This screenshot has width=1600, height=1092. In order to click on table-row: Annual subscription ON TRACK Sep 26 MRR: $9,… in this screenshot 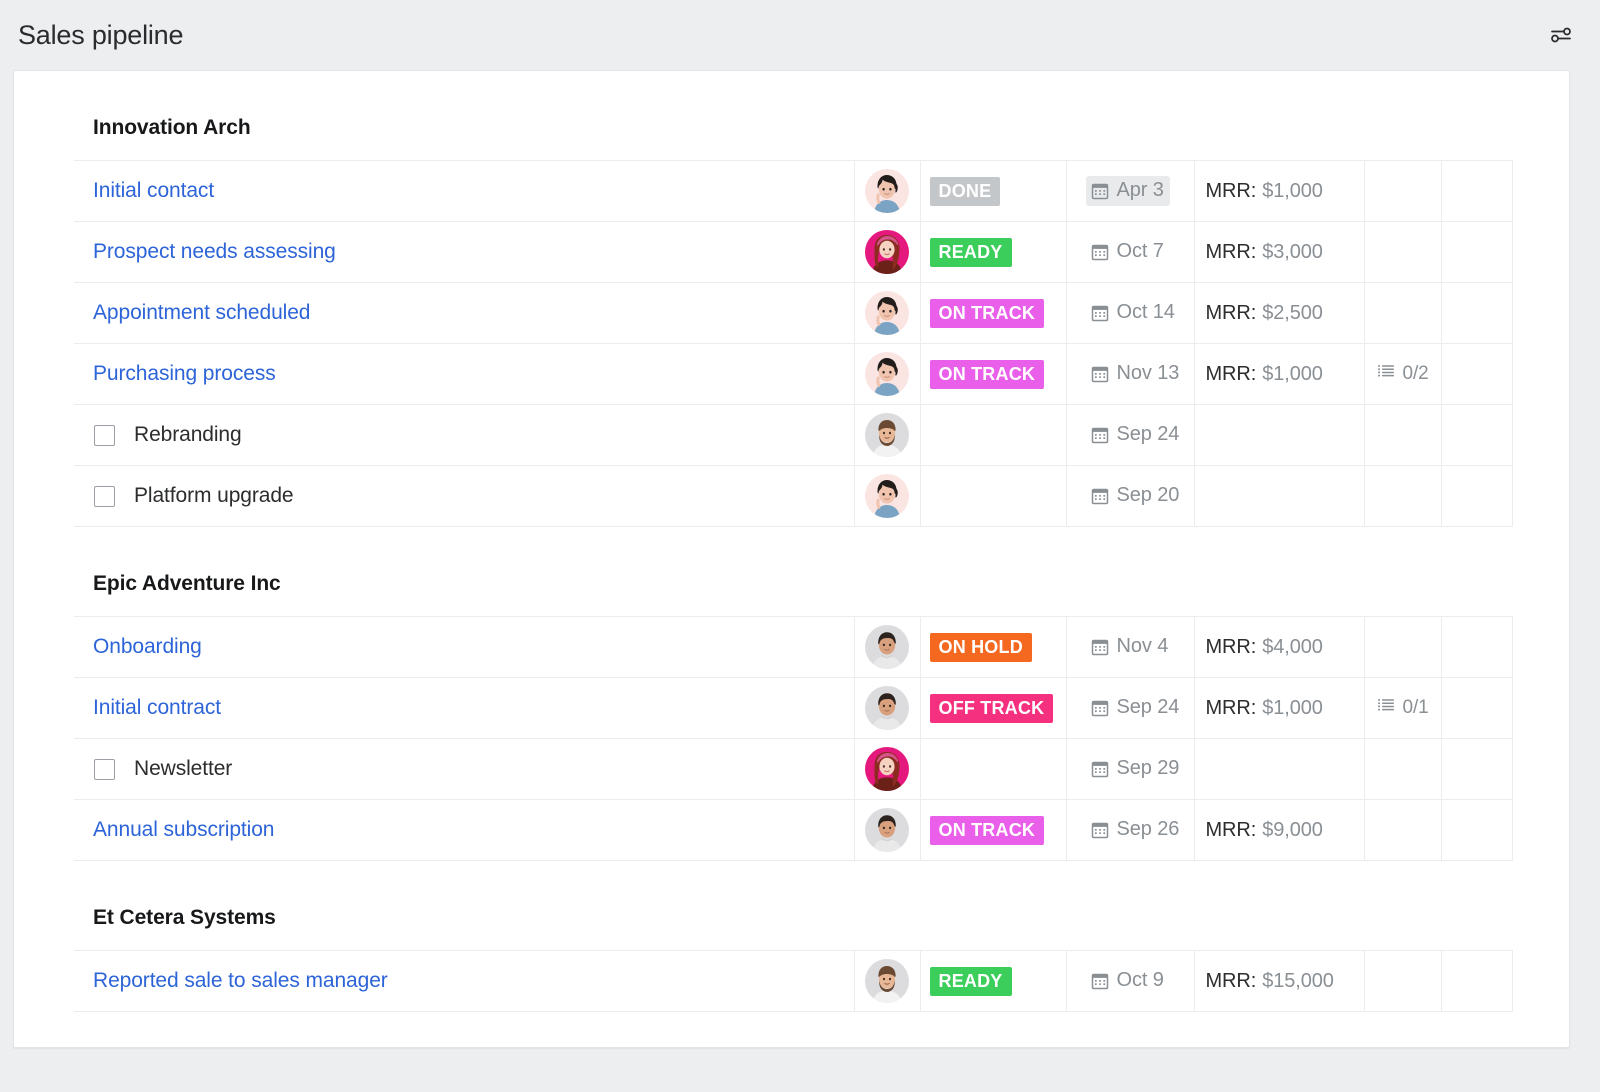, I will do `click(793, 830)`.